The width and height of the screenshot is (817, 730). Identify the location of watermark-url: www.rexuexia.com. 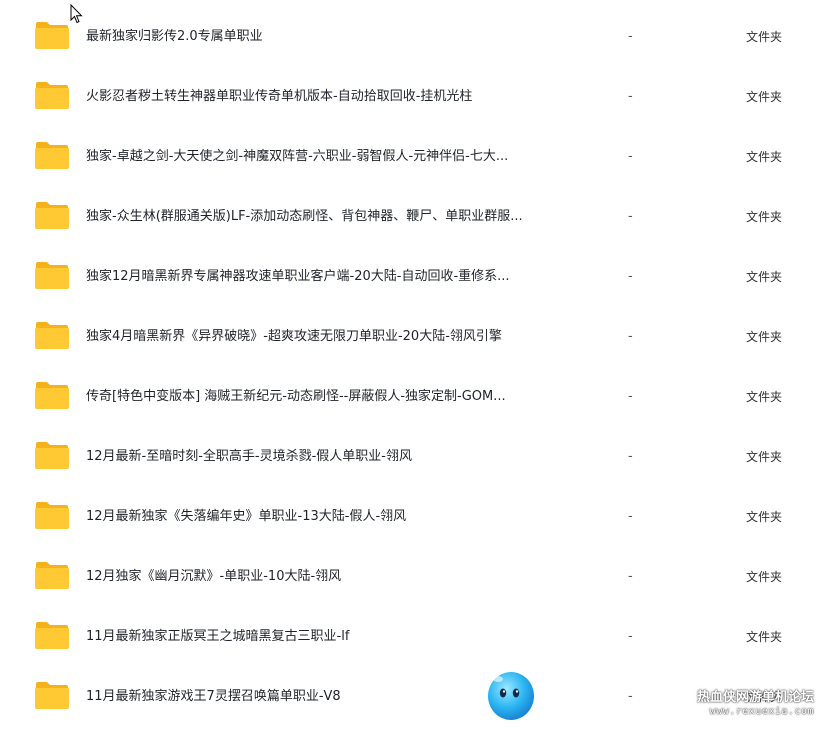
(761, 711).